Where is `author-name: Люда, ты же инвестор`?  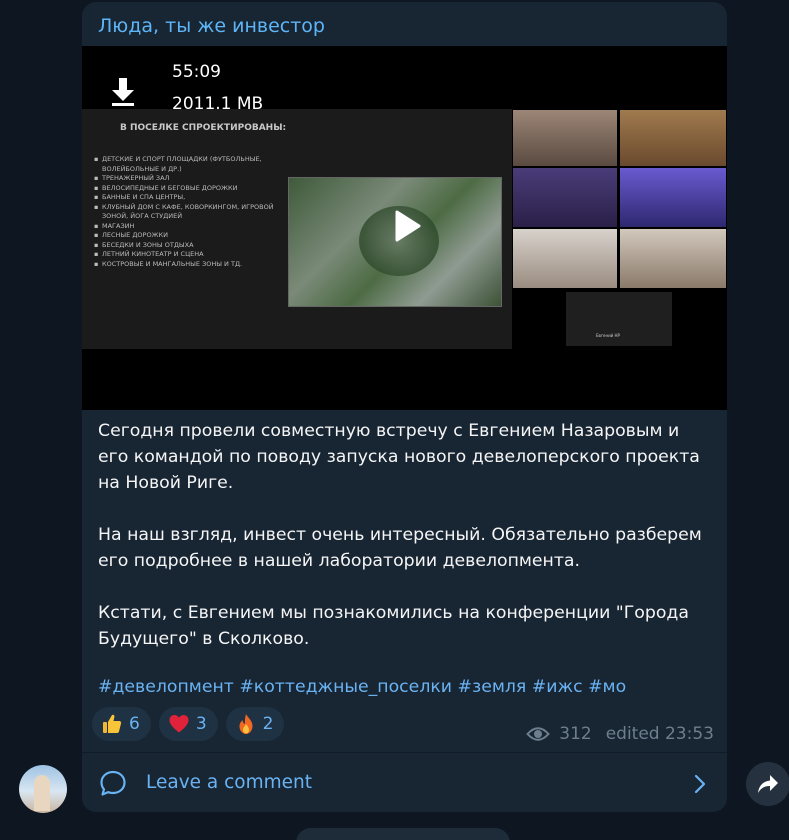
author-name: Люда, ты же инвестор is located at coordinates (211, 26).